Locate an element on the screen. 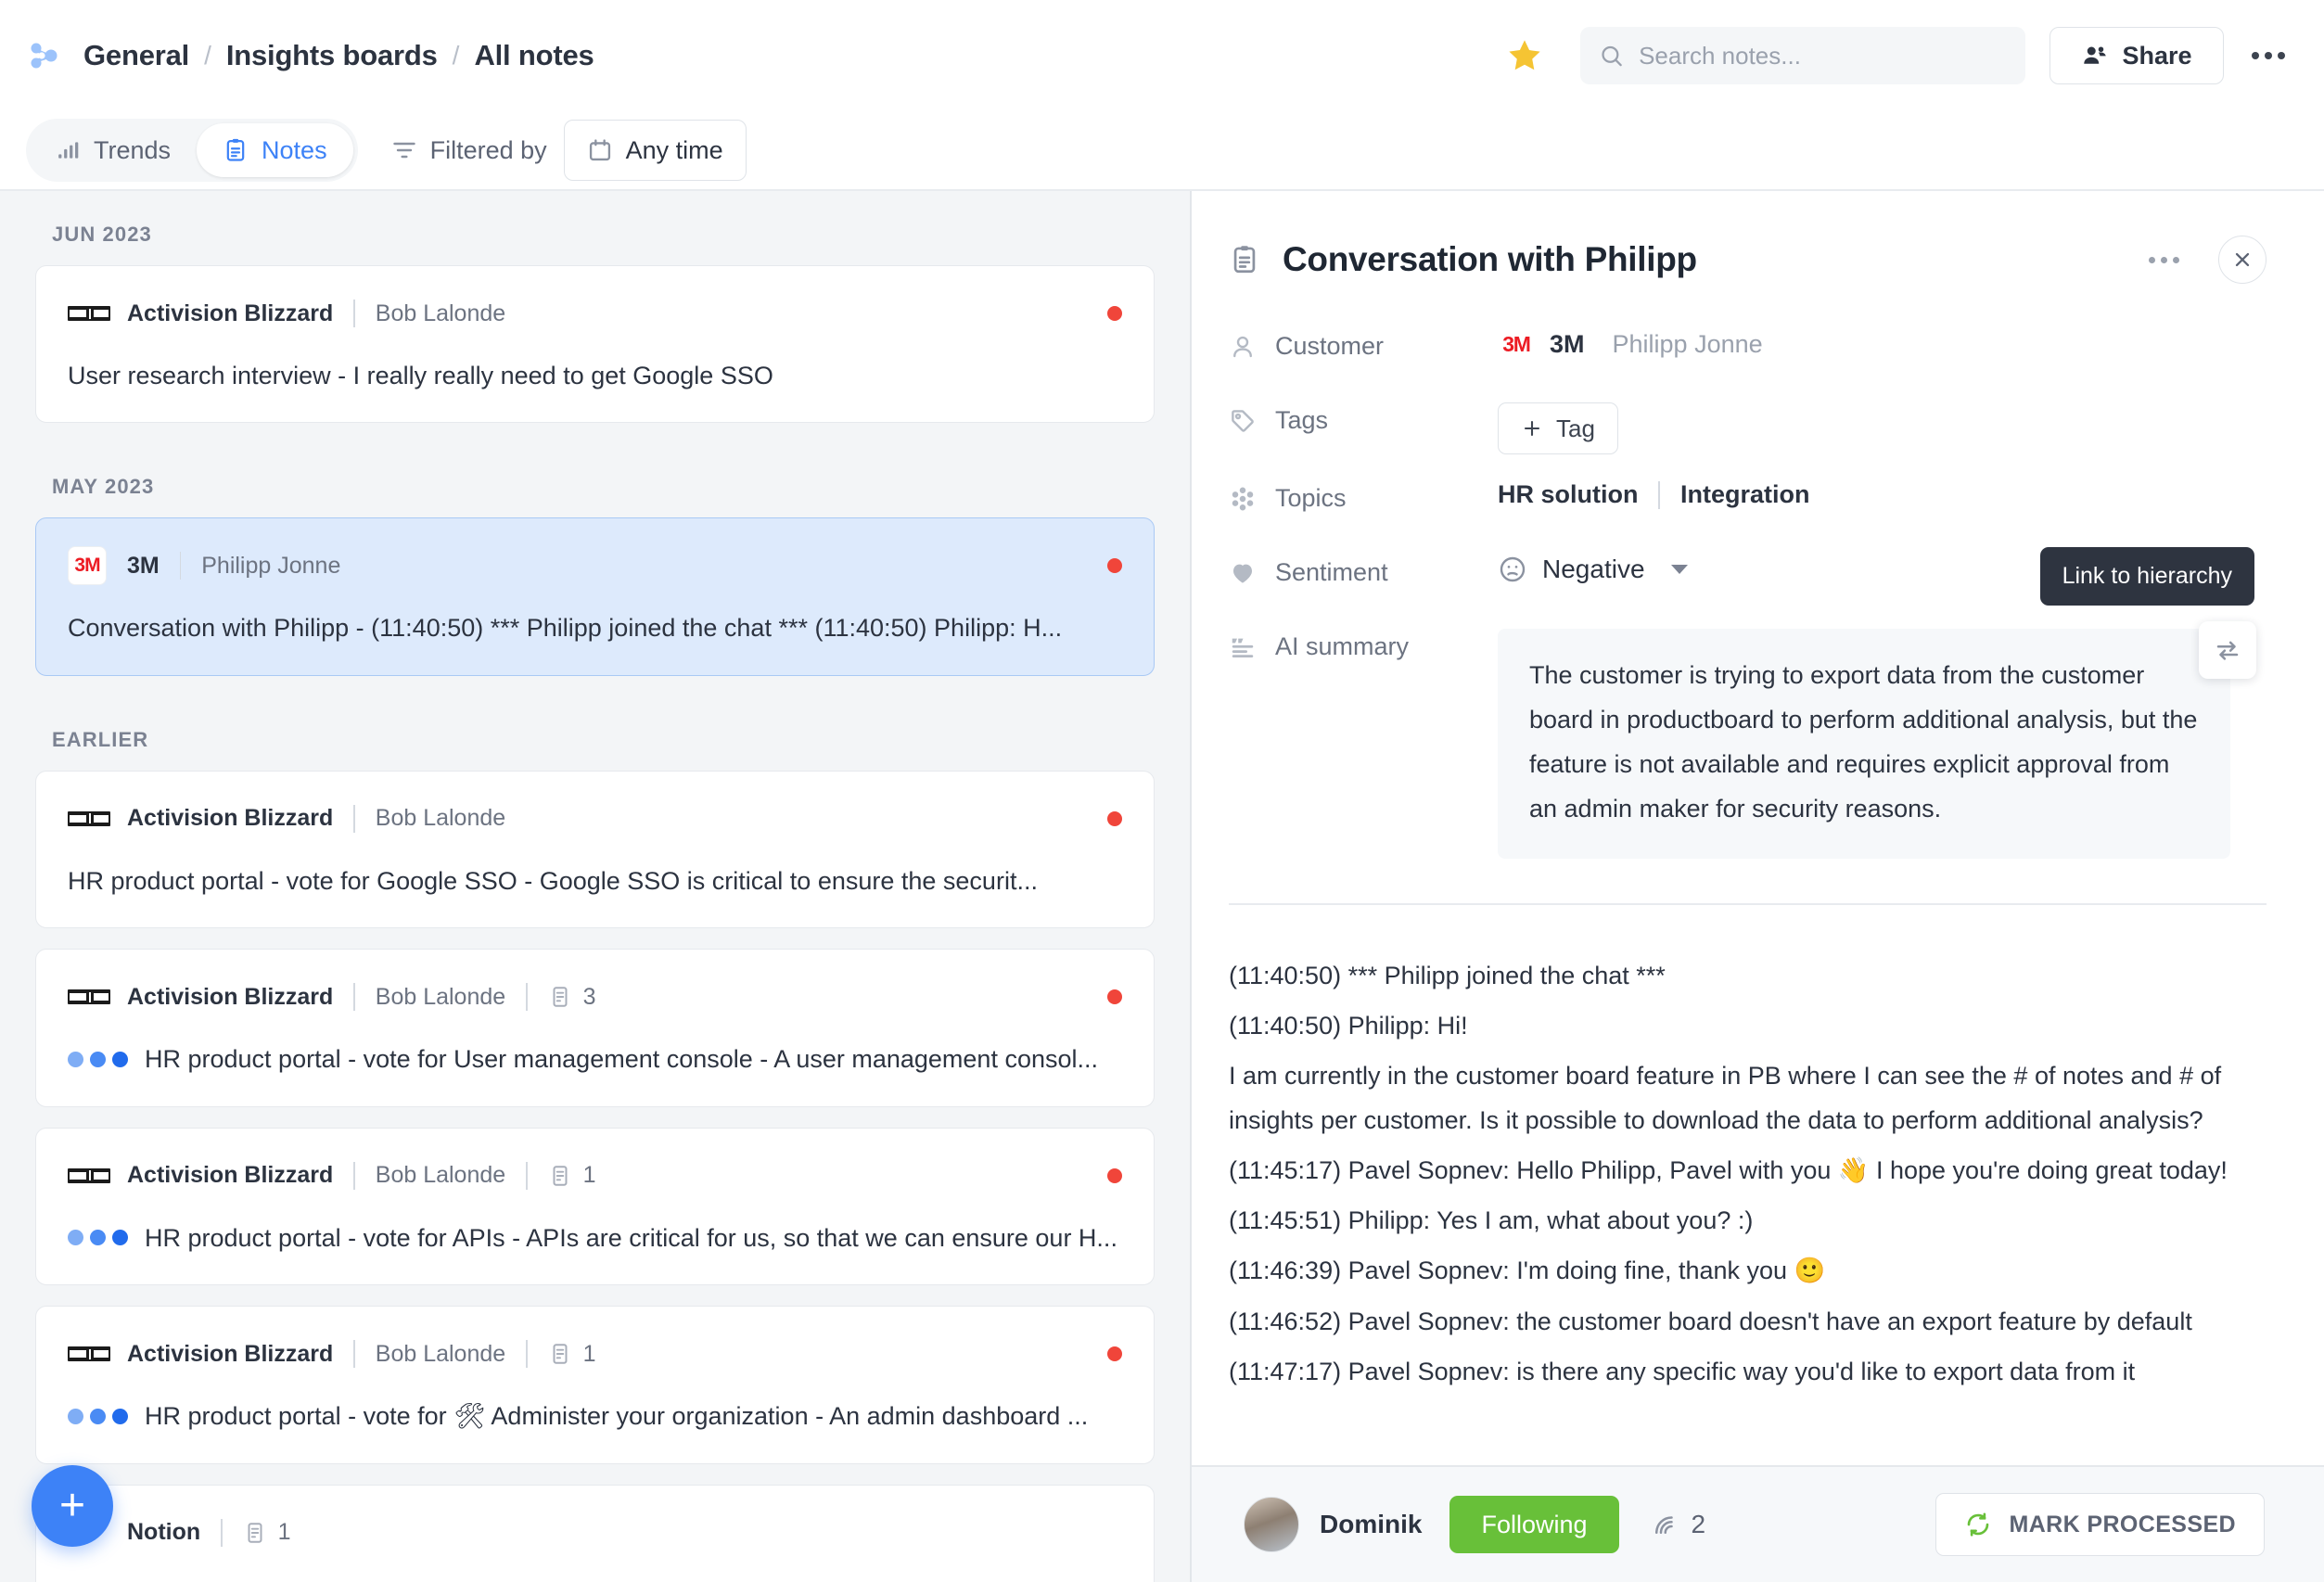 The width and height of the screenshot is (2324, 1582). ai-summary-label-group: AI summary is located at coordinates (1363, 645).